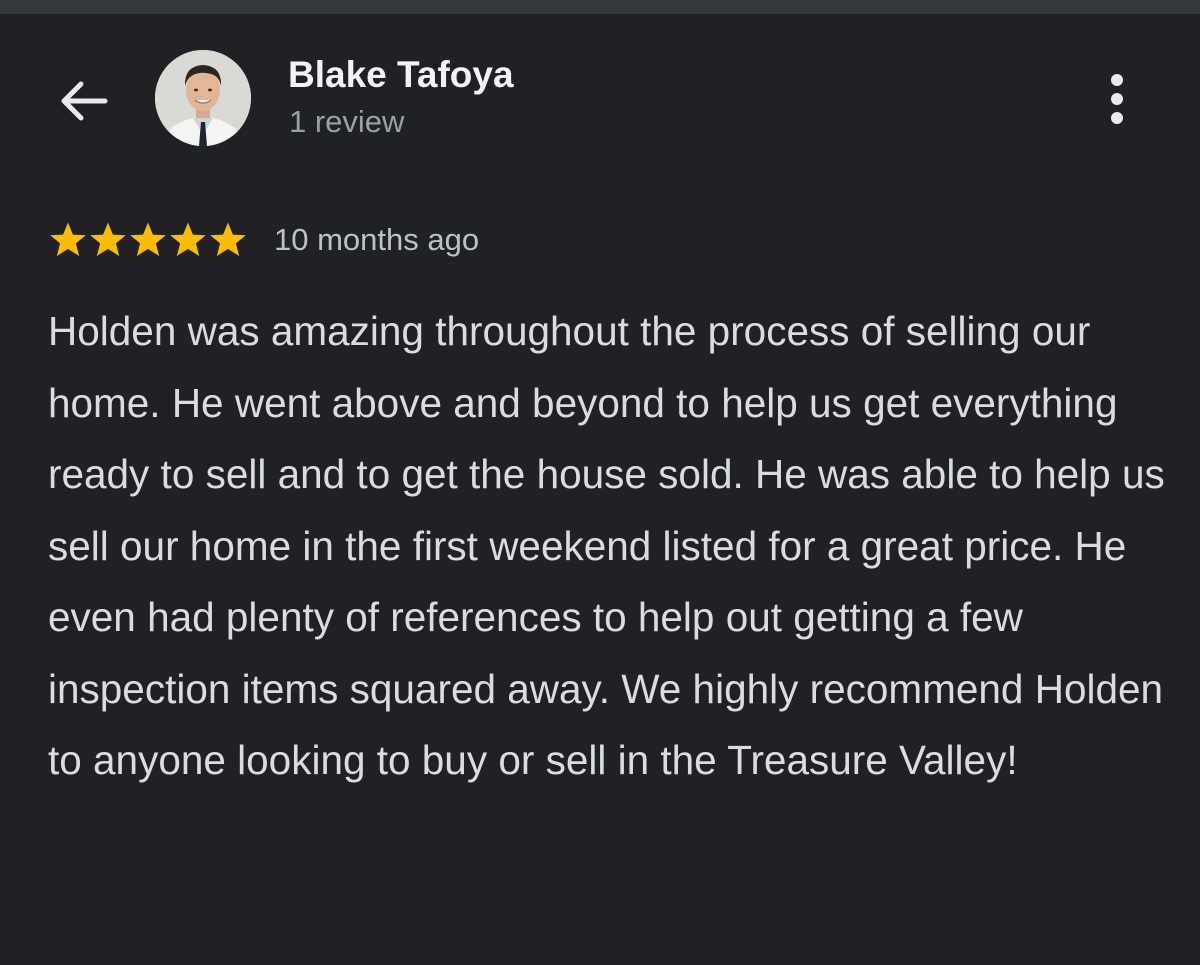  I want to click on arrow-back-icon, so click(84, 101).